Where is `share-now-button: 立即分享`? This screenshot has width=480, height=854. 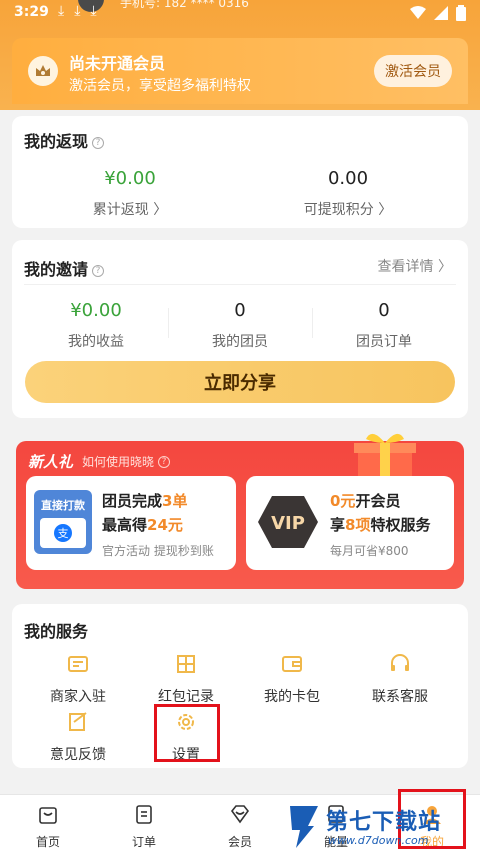 share-now-button: 立即分享 is located at coordinates (240, 382).